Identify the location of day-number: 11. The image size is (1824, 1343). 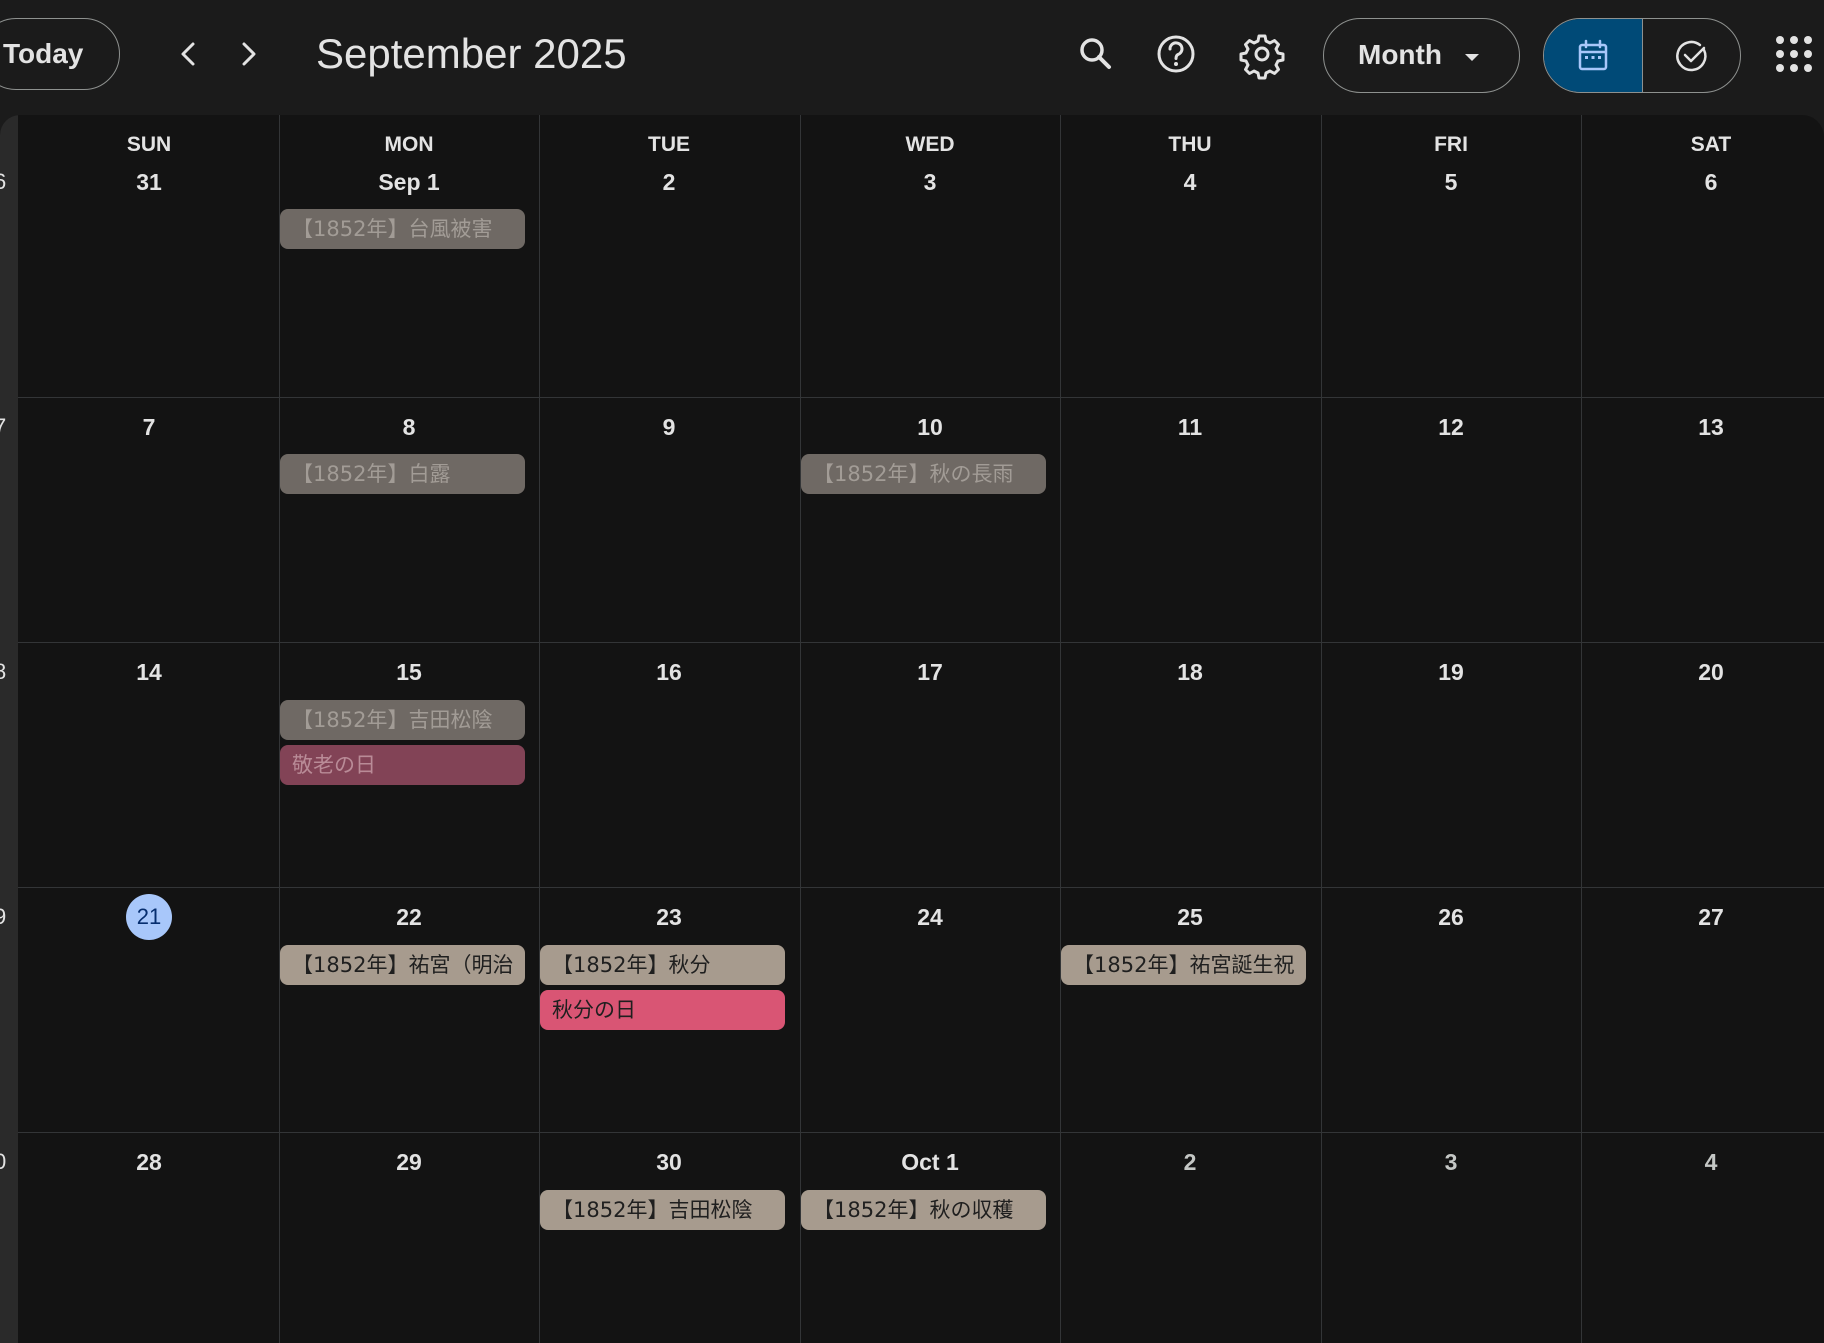
(1190, 427).